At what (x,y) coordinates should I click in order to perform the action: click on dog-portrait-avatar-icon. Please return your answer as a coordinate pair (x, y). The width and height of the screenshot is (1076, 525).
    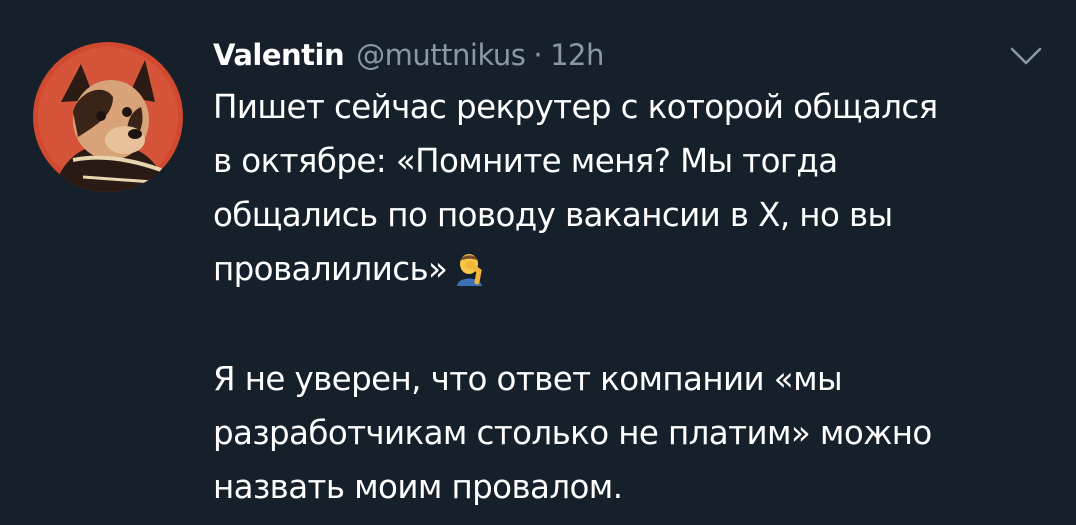
    Looking at the image, I should click on (108, 117).